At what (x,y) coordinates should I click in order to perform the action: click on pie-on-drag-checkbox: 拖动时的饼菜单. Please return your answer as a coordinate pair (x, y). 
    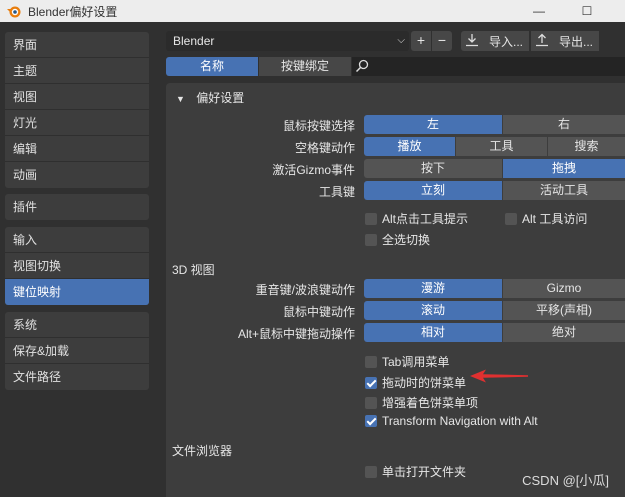
    Looking at the image, I should click on (415, 382).